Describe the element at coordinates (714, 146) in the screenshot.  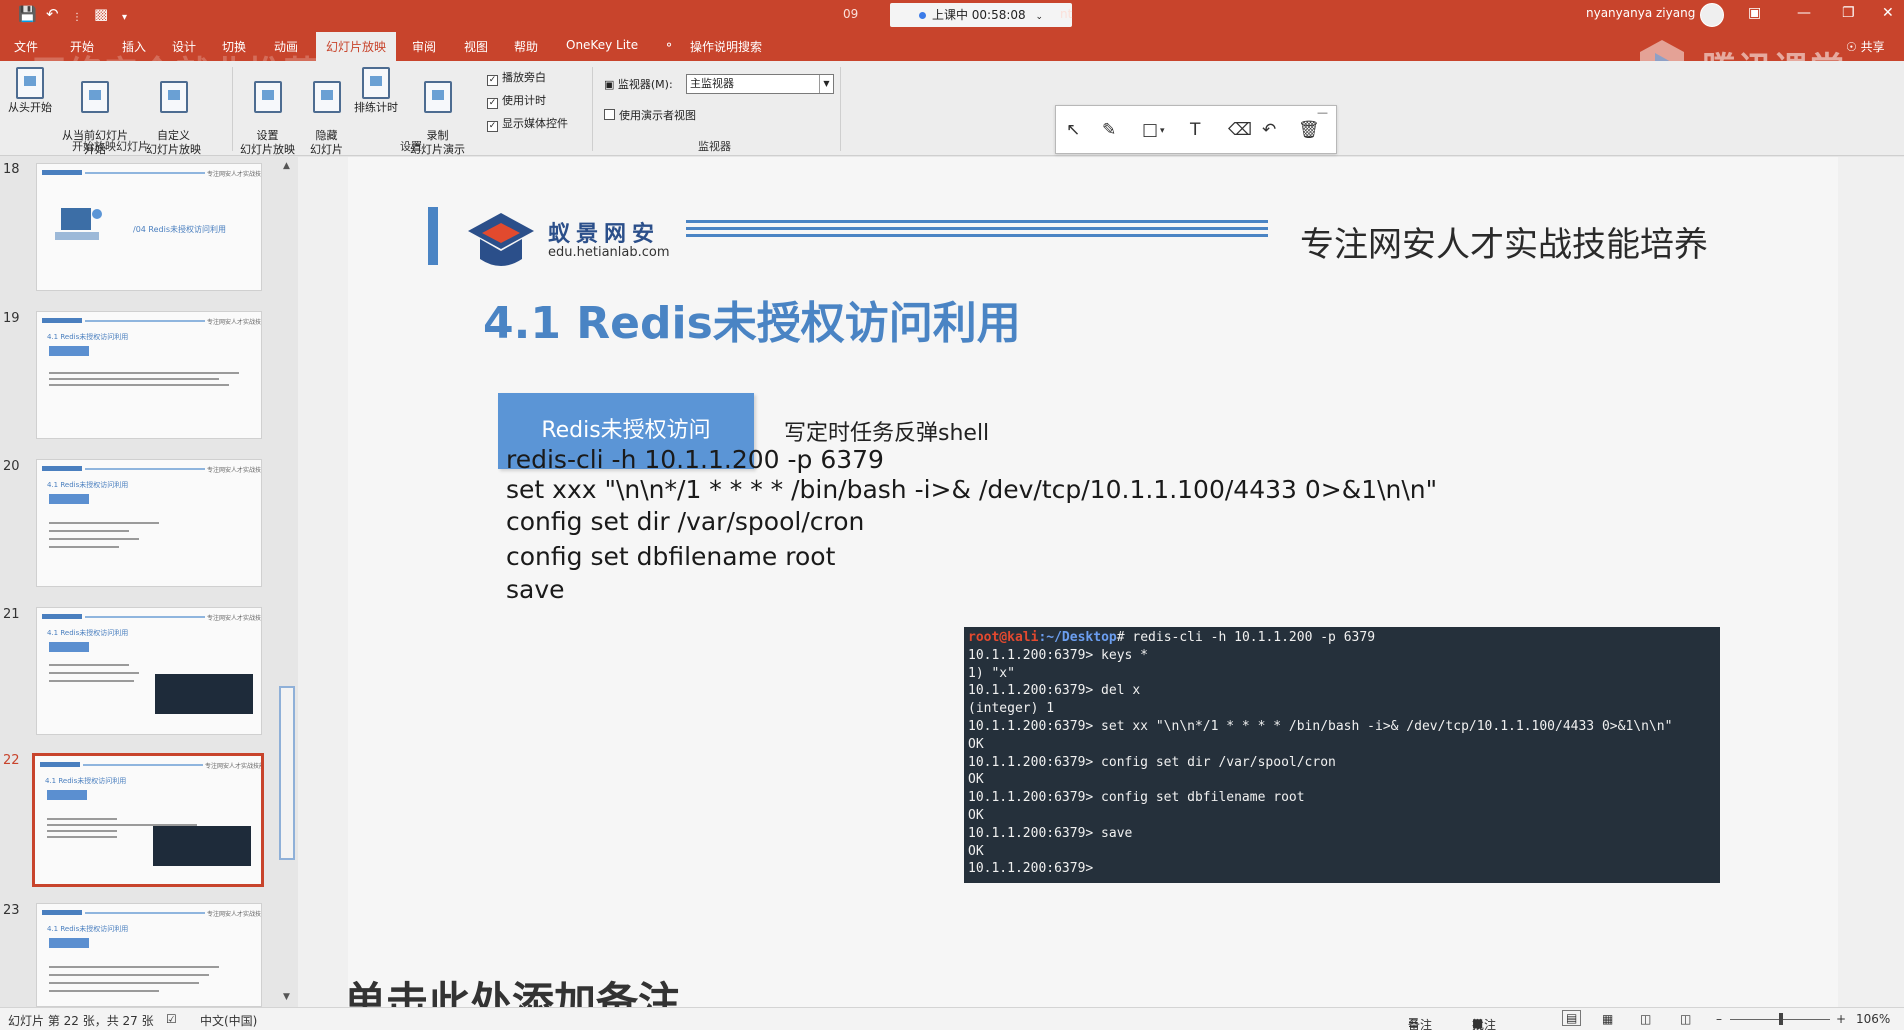
I see `group-label-monitor: 监视器` at that location.